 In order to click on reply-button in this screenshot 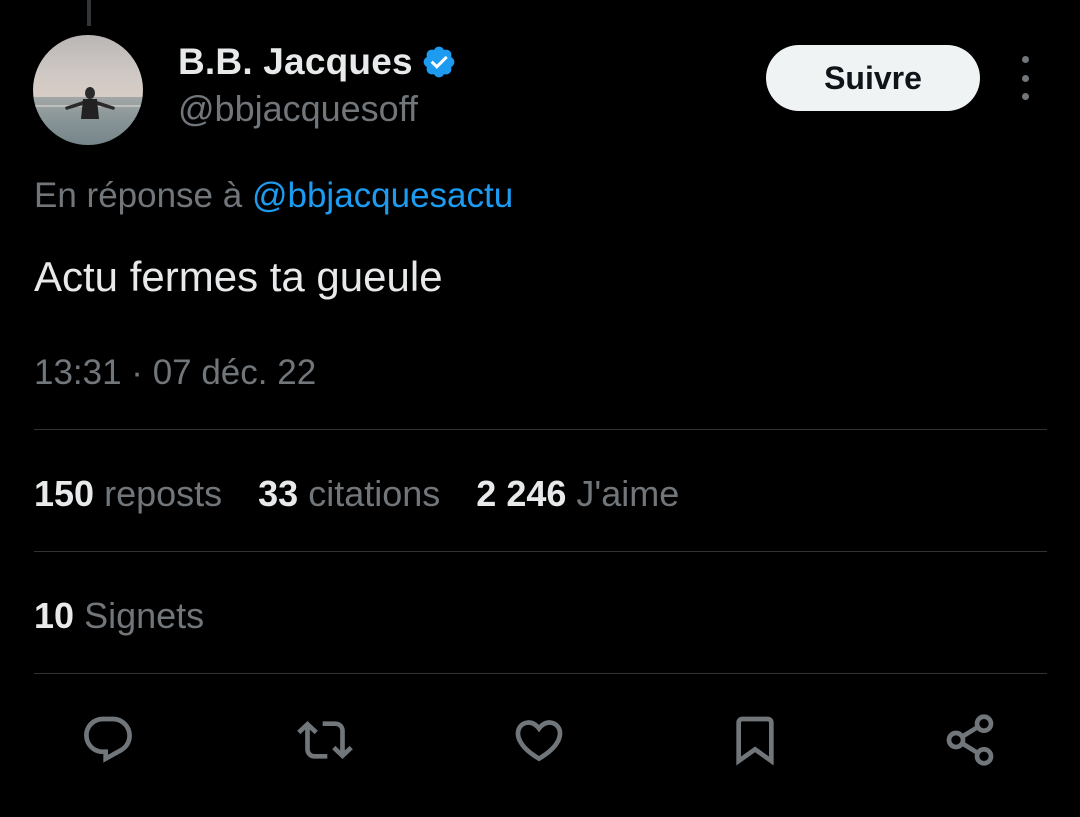, I will do `click(108, 740)`.